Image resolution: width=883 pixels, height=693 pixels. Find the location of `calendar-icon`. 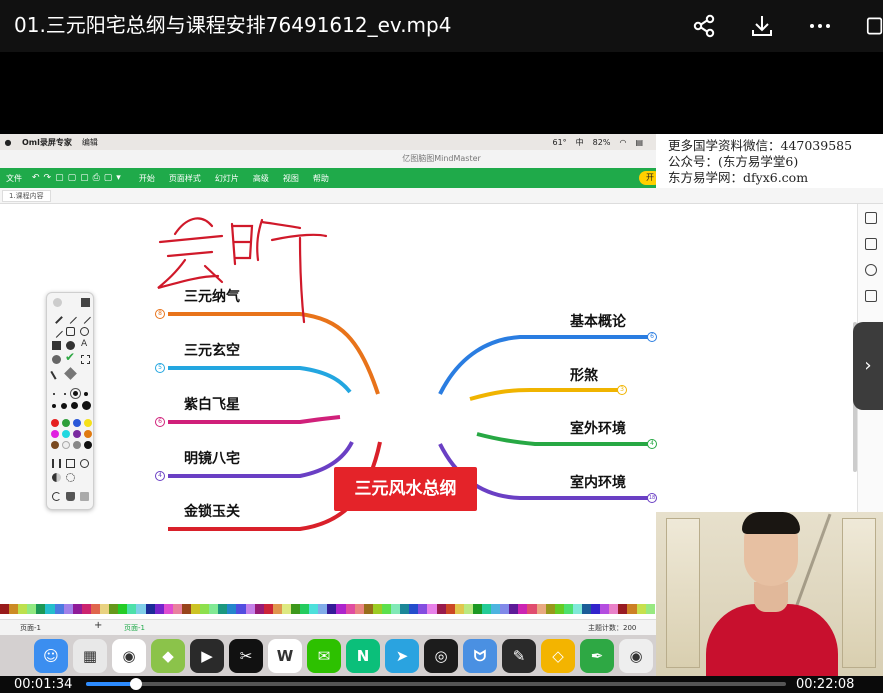

calendar-icon is located at coordinates (871, 296).